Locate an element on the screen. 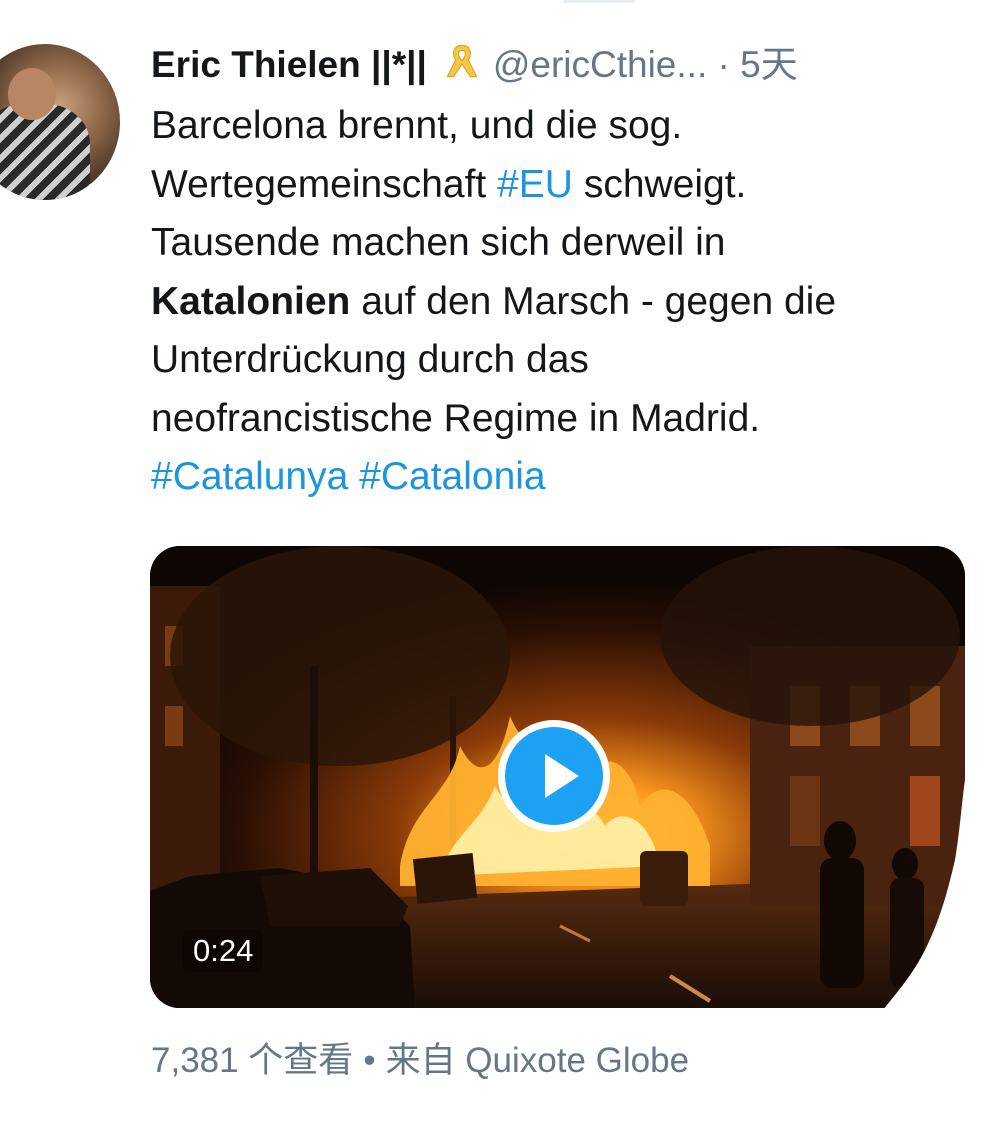 The image size is (987, 1139). play-button-fill is located at coordinates (554, 776).